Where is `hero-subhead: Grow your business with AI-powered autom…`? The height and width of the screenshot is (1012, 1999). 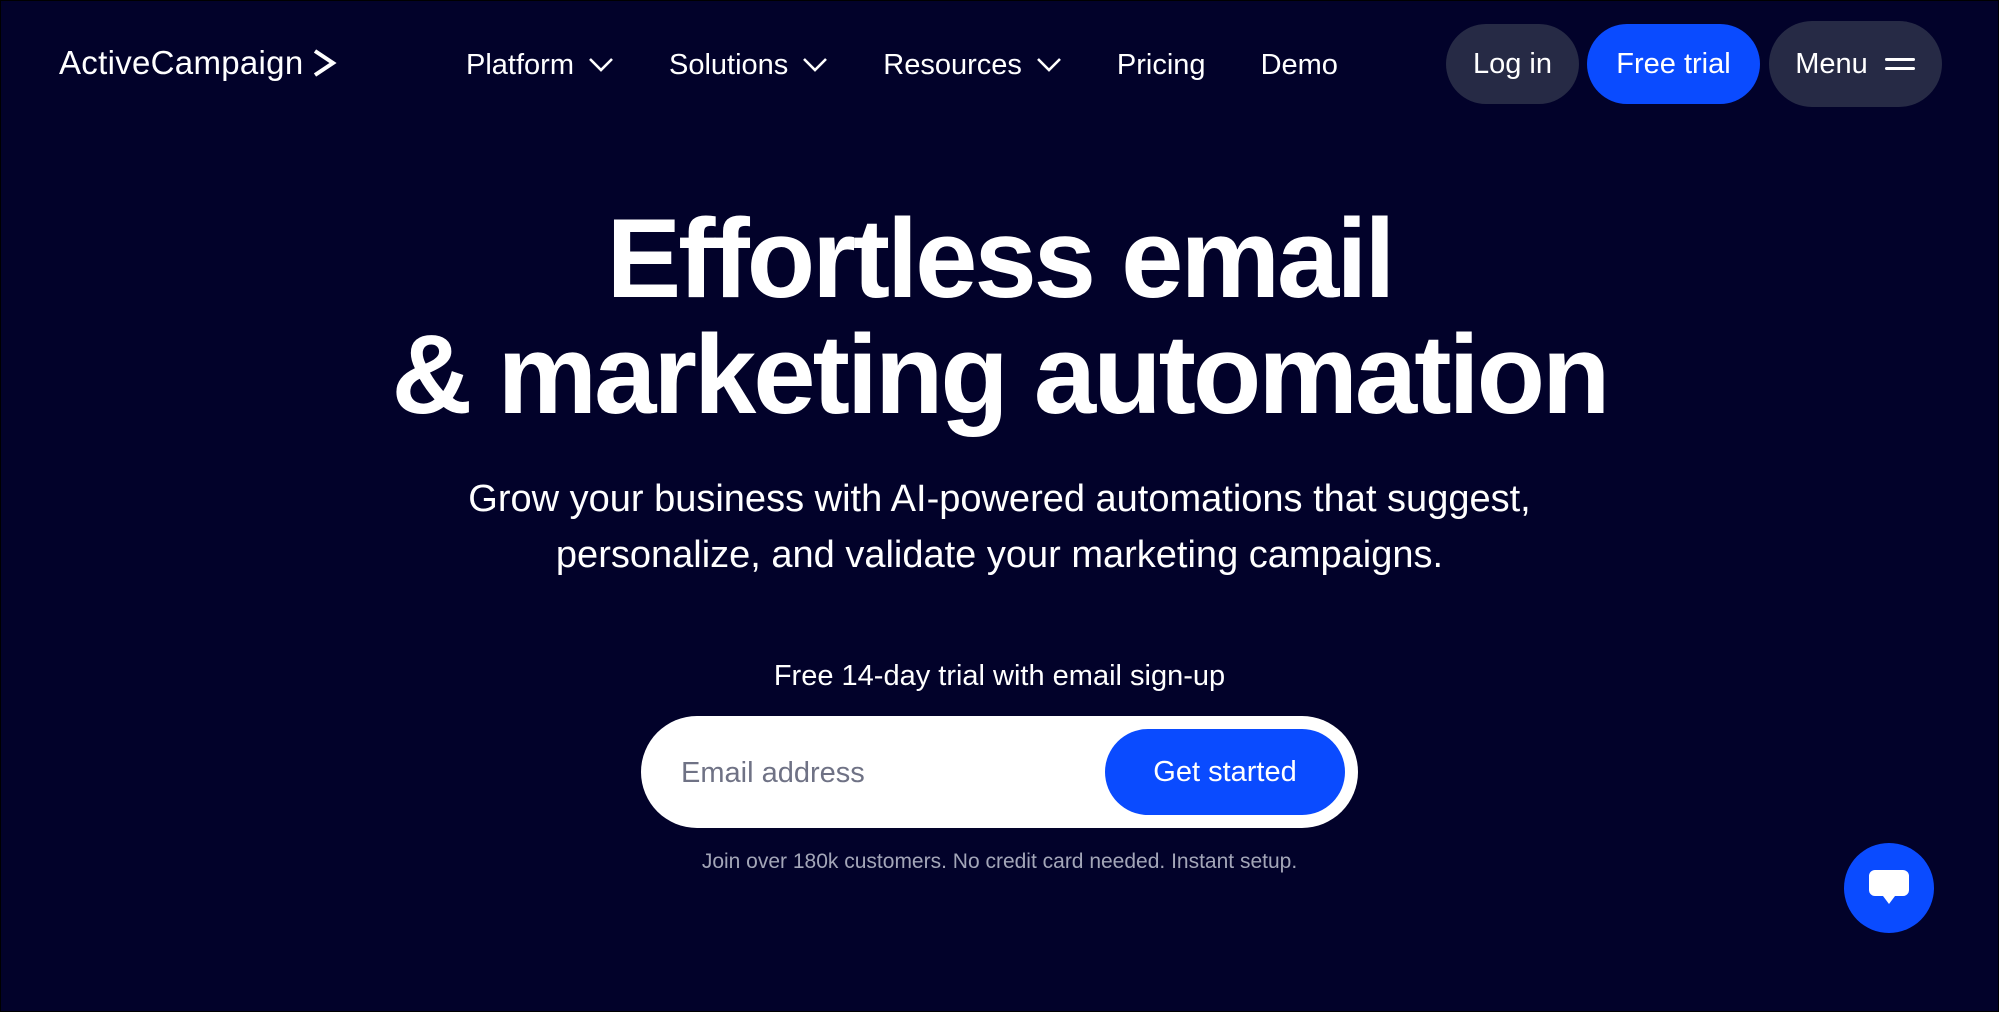 hero-subhead: Grow your business with AI-powered autom… is located at coordinates (999, 527).